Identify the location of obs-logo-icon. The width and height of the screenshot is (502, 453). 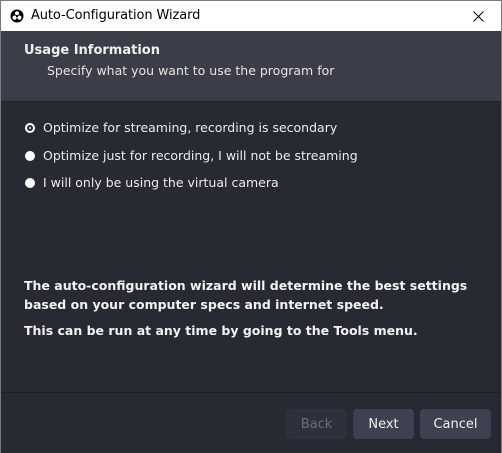
(17, 16).